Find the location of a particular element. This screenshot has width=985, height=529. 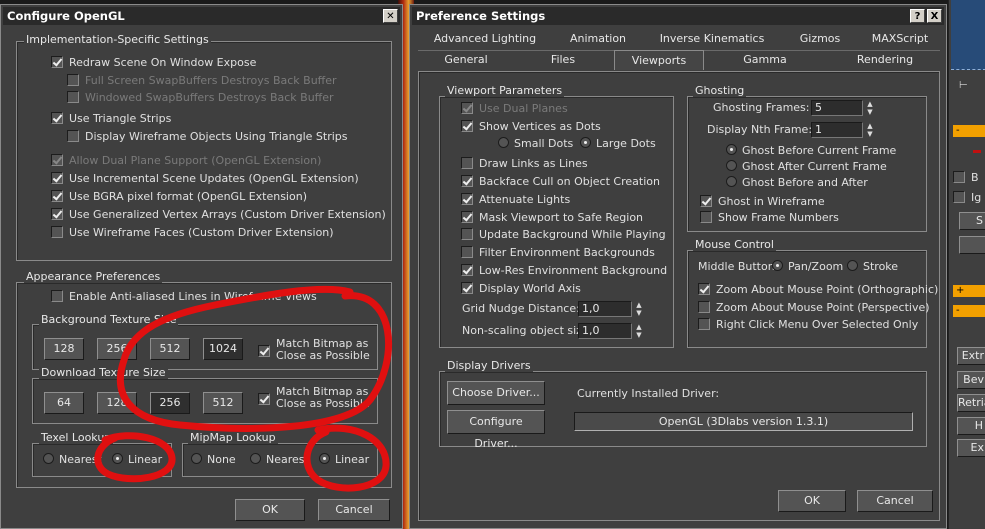

prefs-cancel-button: Cancel is located at coordinates (895, 501).